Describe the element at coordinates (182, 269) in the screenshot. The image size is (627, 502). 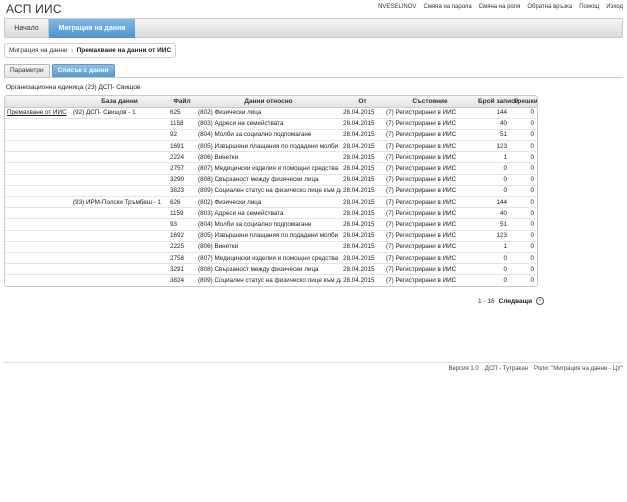
I see `cell-file: 3291` at that location.